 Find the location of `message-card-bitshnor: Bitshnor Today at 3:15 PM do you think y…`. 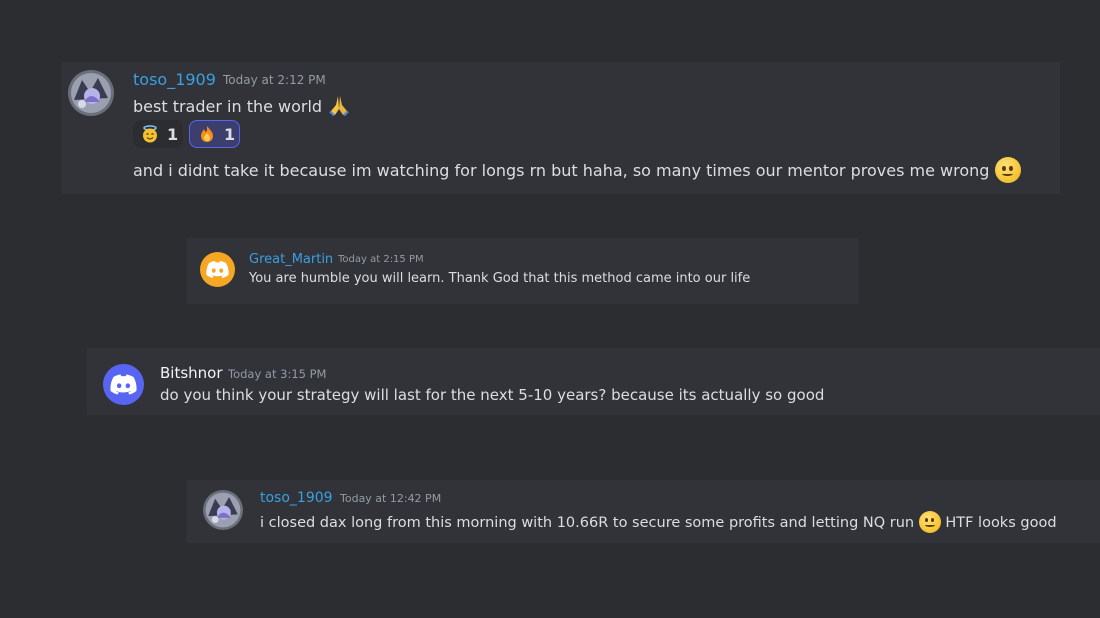

message-card-bitshnor: Bitshnor Today at 3:15 PM do you think y… is located at coordinates (593, 381).